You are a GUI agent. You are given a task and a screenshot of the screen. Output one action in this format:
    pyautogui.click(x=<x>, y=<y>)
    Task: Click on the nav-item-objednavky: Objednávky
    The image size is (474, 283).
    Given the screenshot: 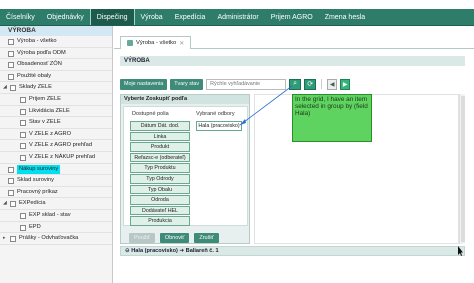 What is the action you would take?
    pyautogui.click(x=65, y=17)
    